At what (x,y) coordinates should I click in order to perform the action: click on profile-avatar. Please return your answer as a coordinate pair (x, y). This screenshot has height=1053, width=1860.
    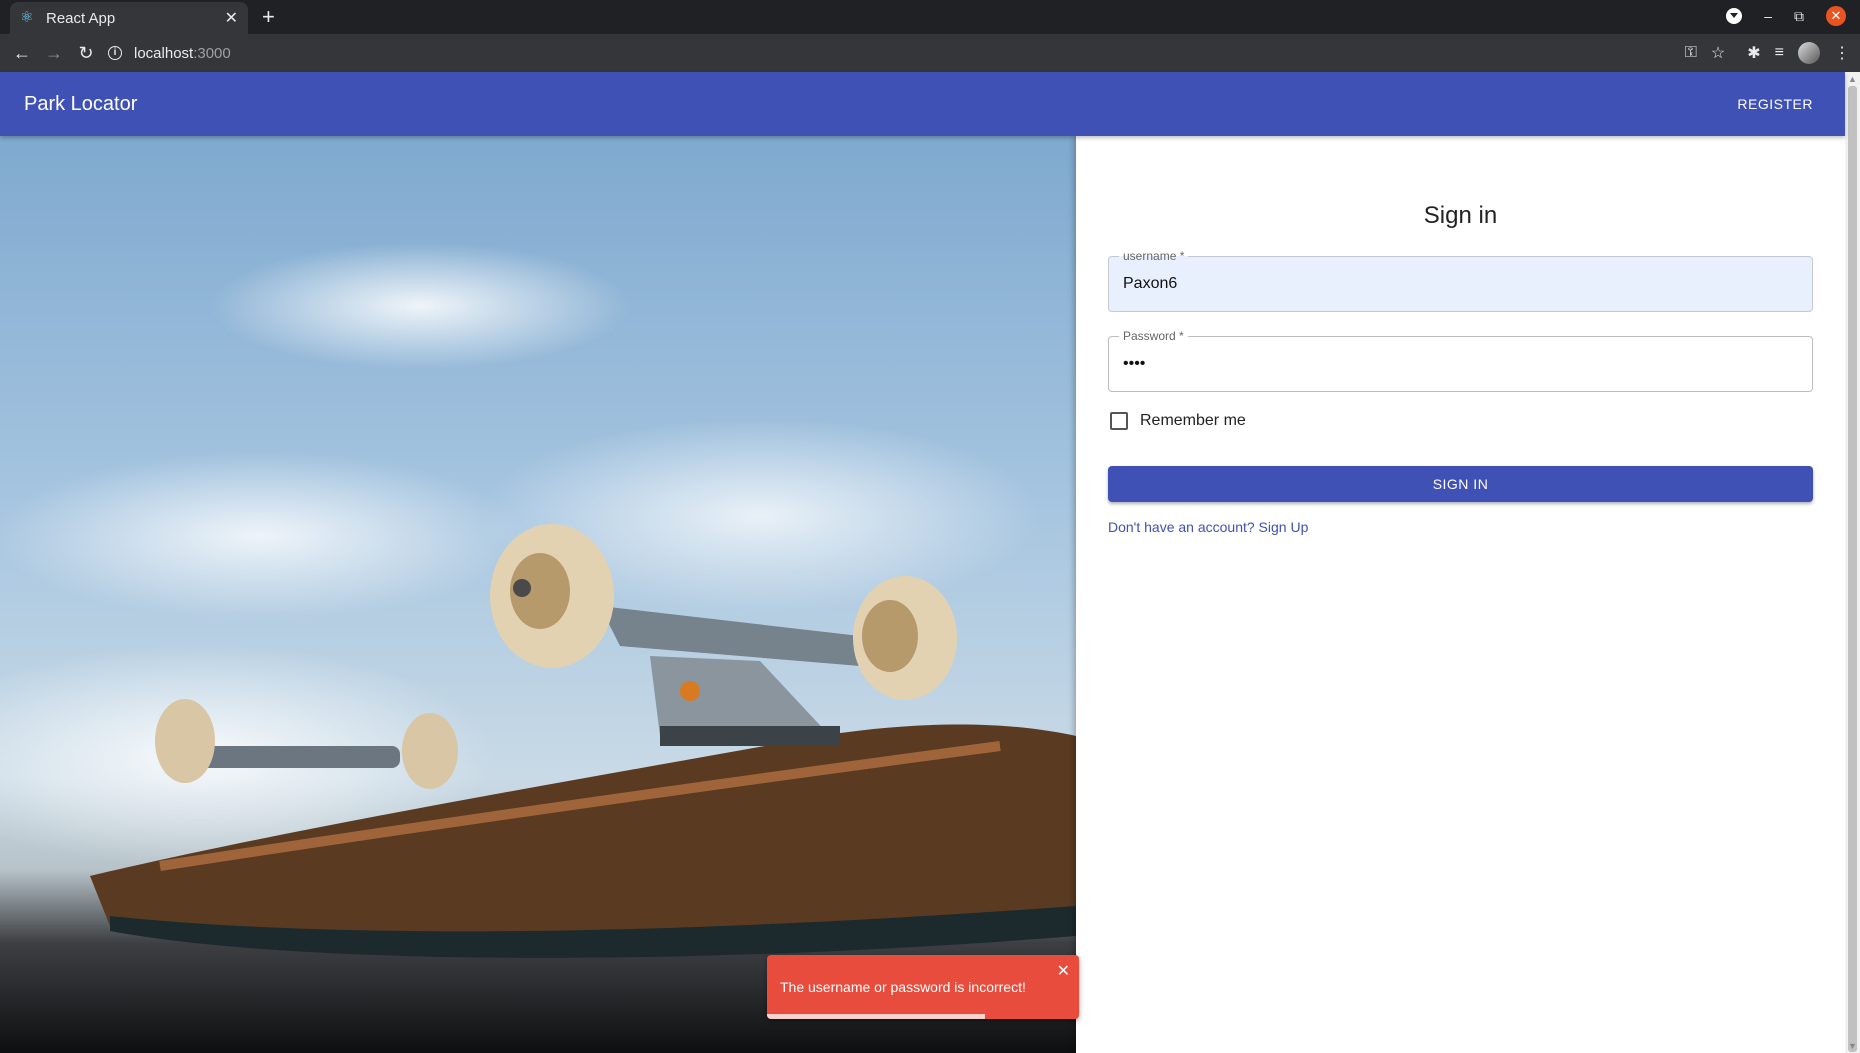
    Looking at the image, I should click on (1809, 53).